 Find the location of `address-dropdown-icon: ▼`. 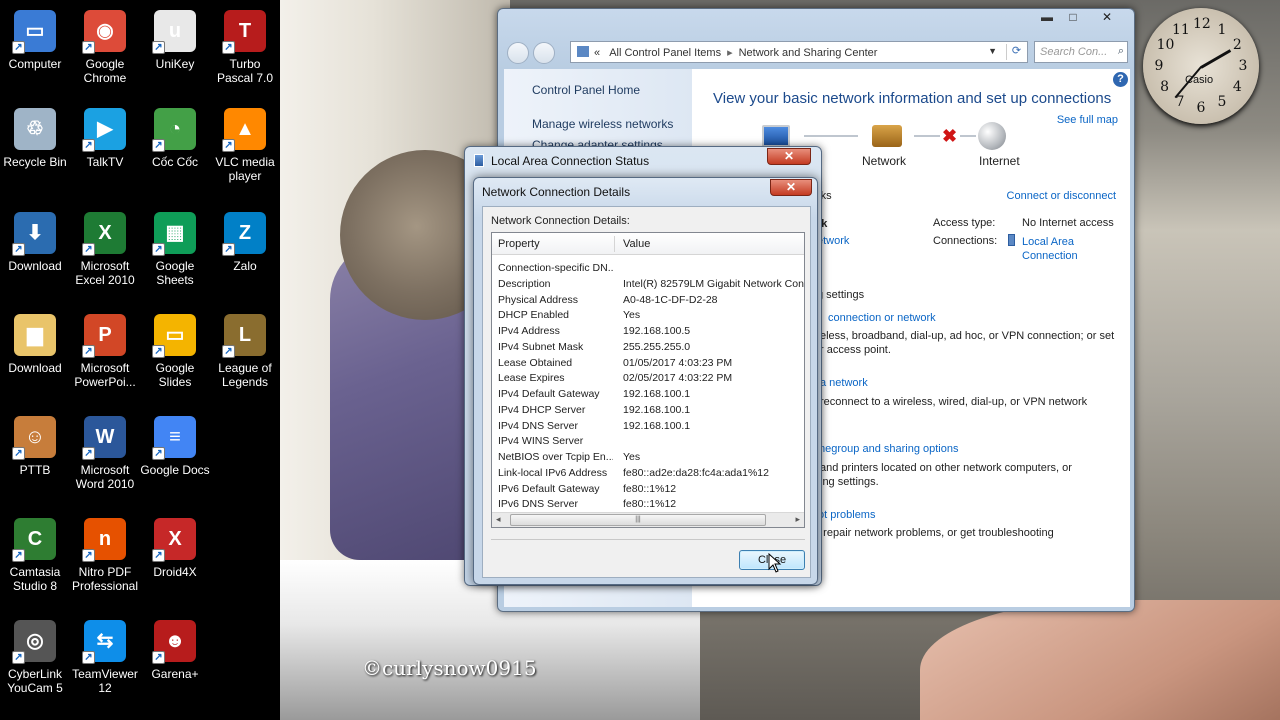

address-dropdown-icon: ▼ is located at coordinates (992, 51).